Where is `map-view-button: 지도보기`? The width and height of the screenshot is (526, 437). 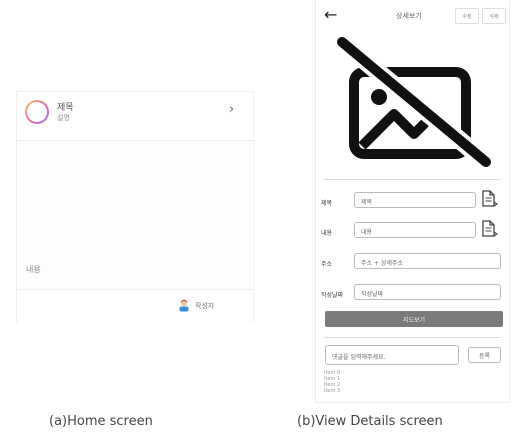
map-view-button: 지도보기 is located at coordinates (414, 319).